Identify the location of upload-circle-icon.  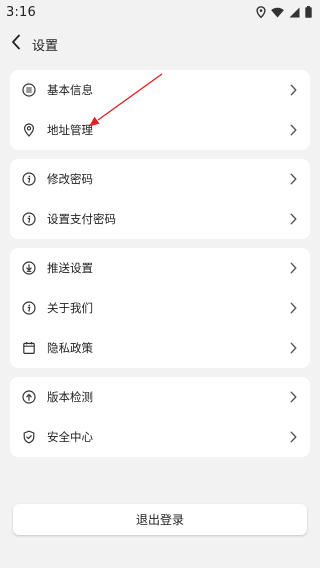
(29, 397).